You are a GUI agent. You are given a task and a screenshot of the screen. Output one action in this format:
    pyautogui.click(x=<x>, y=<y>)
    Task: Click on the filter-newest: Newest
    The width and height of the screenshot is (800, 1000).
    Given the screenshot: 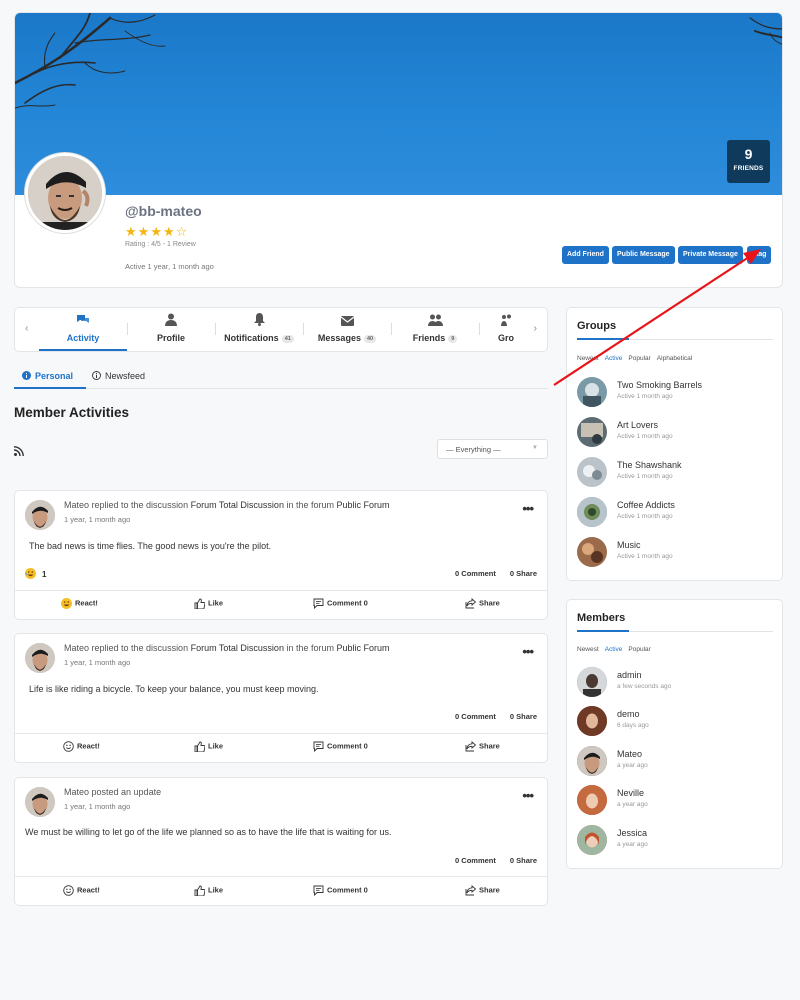 What is the action you would take?
    pyautogui.click(x=588, y=649)
    